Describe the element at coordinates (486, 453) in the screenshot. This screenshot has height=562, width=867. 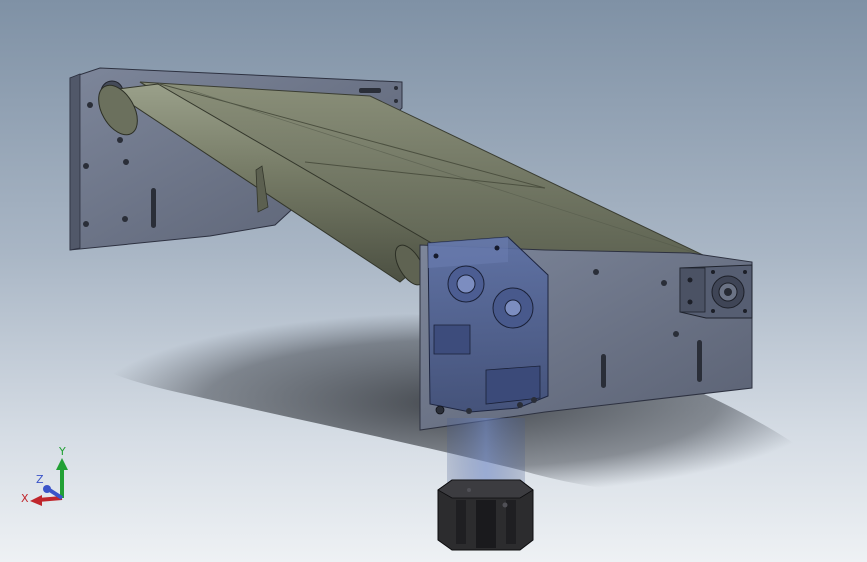
I see `motor-shaft` at that location.